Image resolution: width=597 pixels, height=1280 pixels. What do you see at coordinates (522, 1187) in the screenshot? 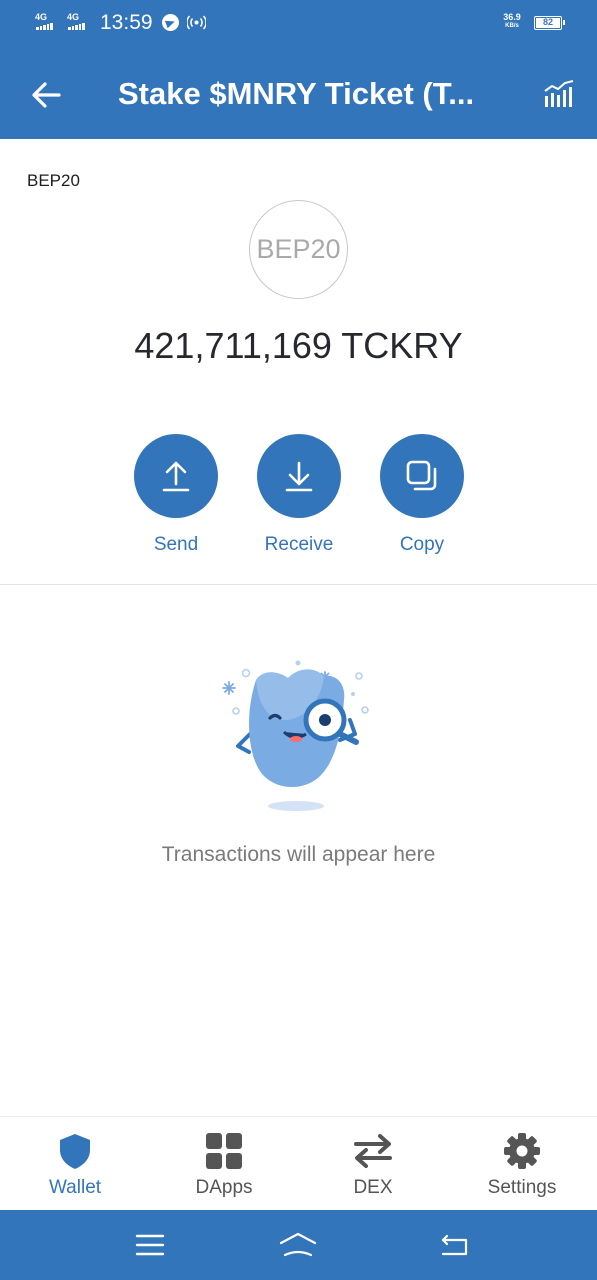
I see `tab-settings-label: Settings` at bounding box center [522, 1187].